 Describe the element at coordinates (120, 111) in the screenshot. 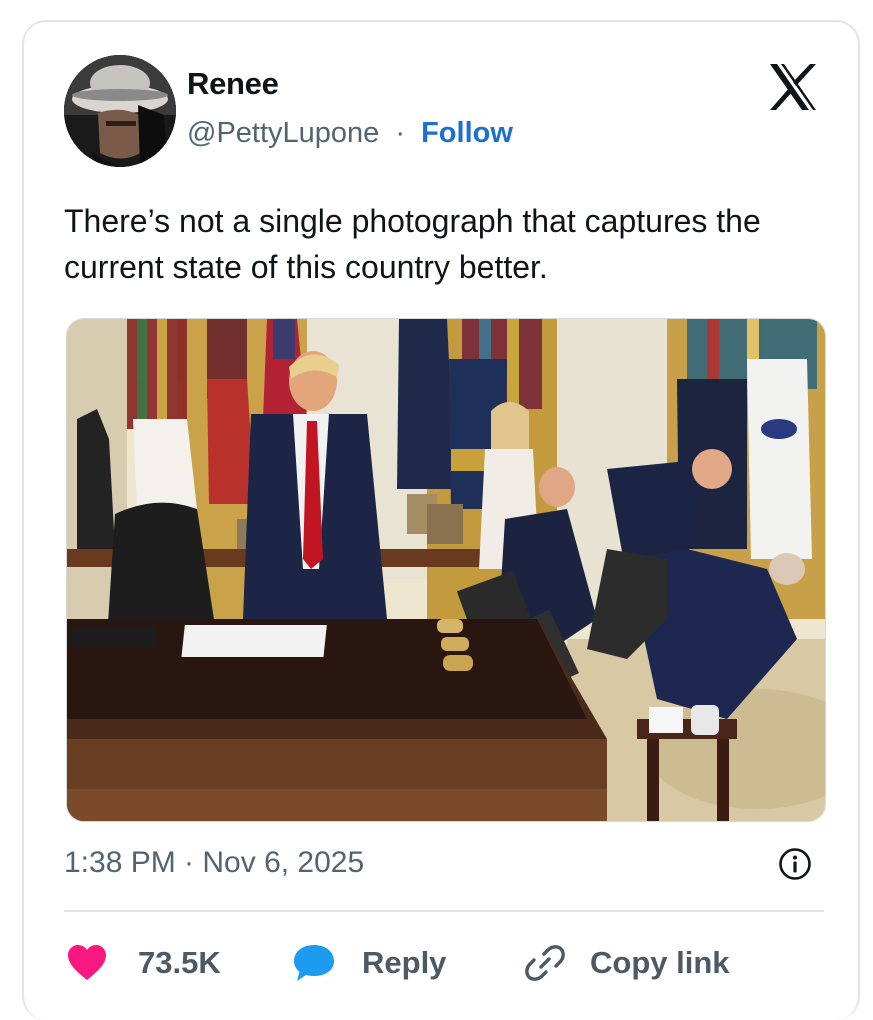

I see `avatar` at that location.